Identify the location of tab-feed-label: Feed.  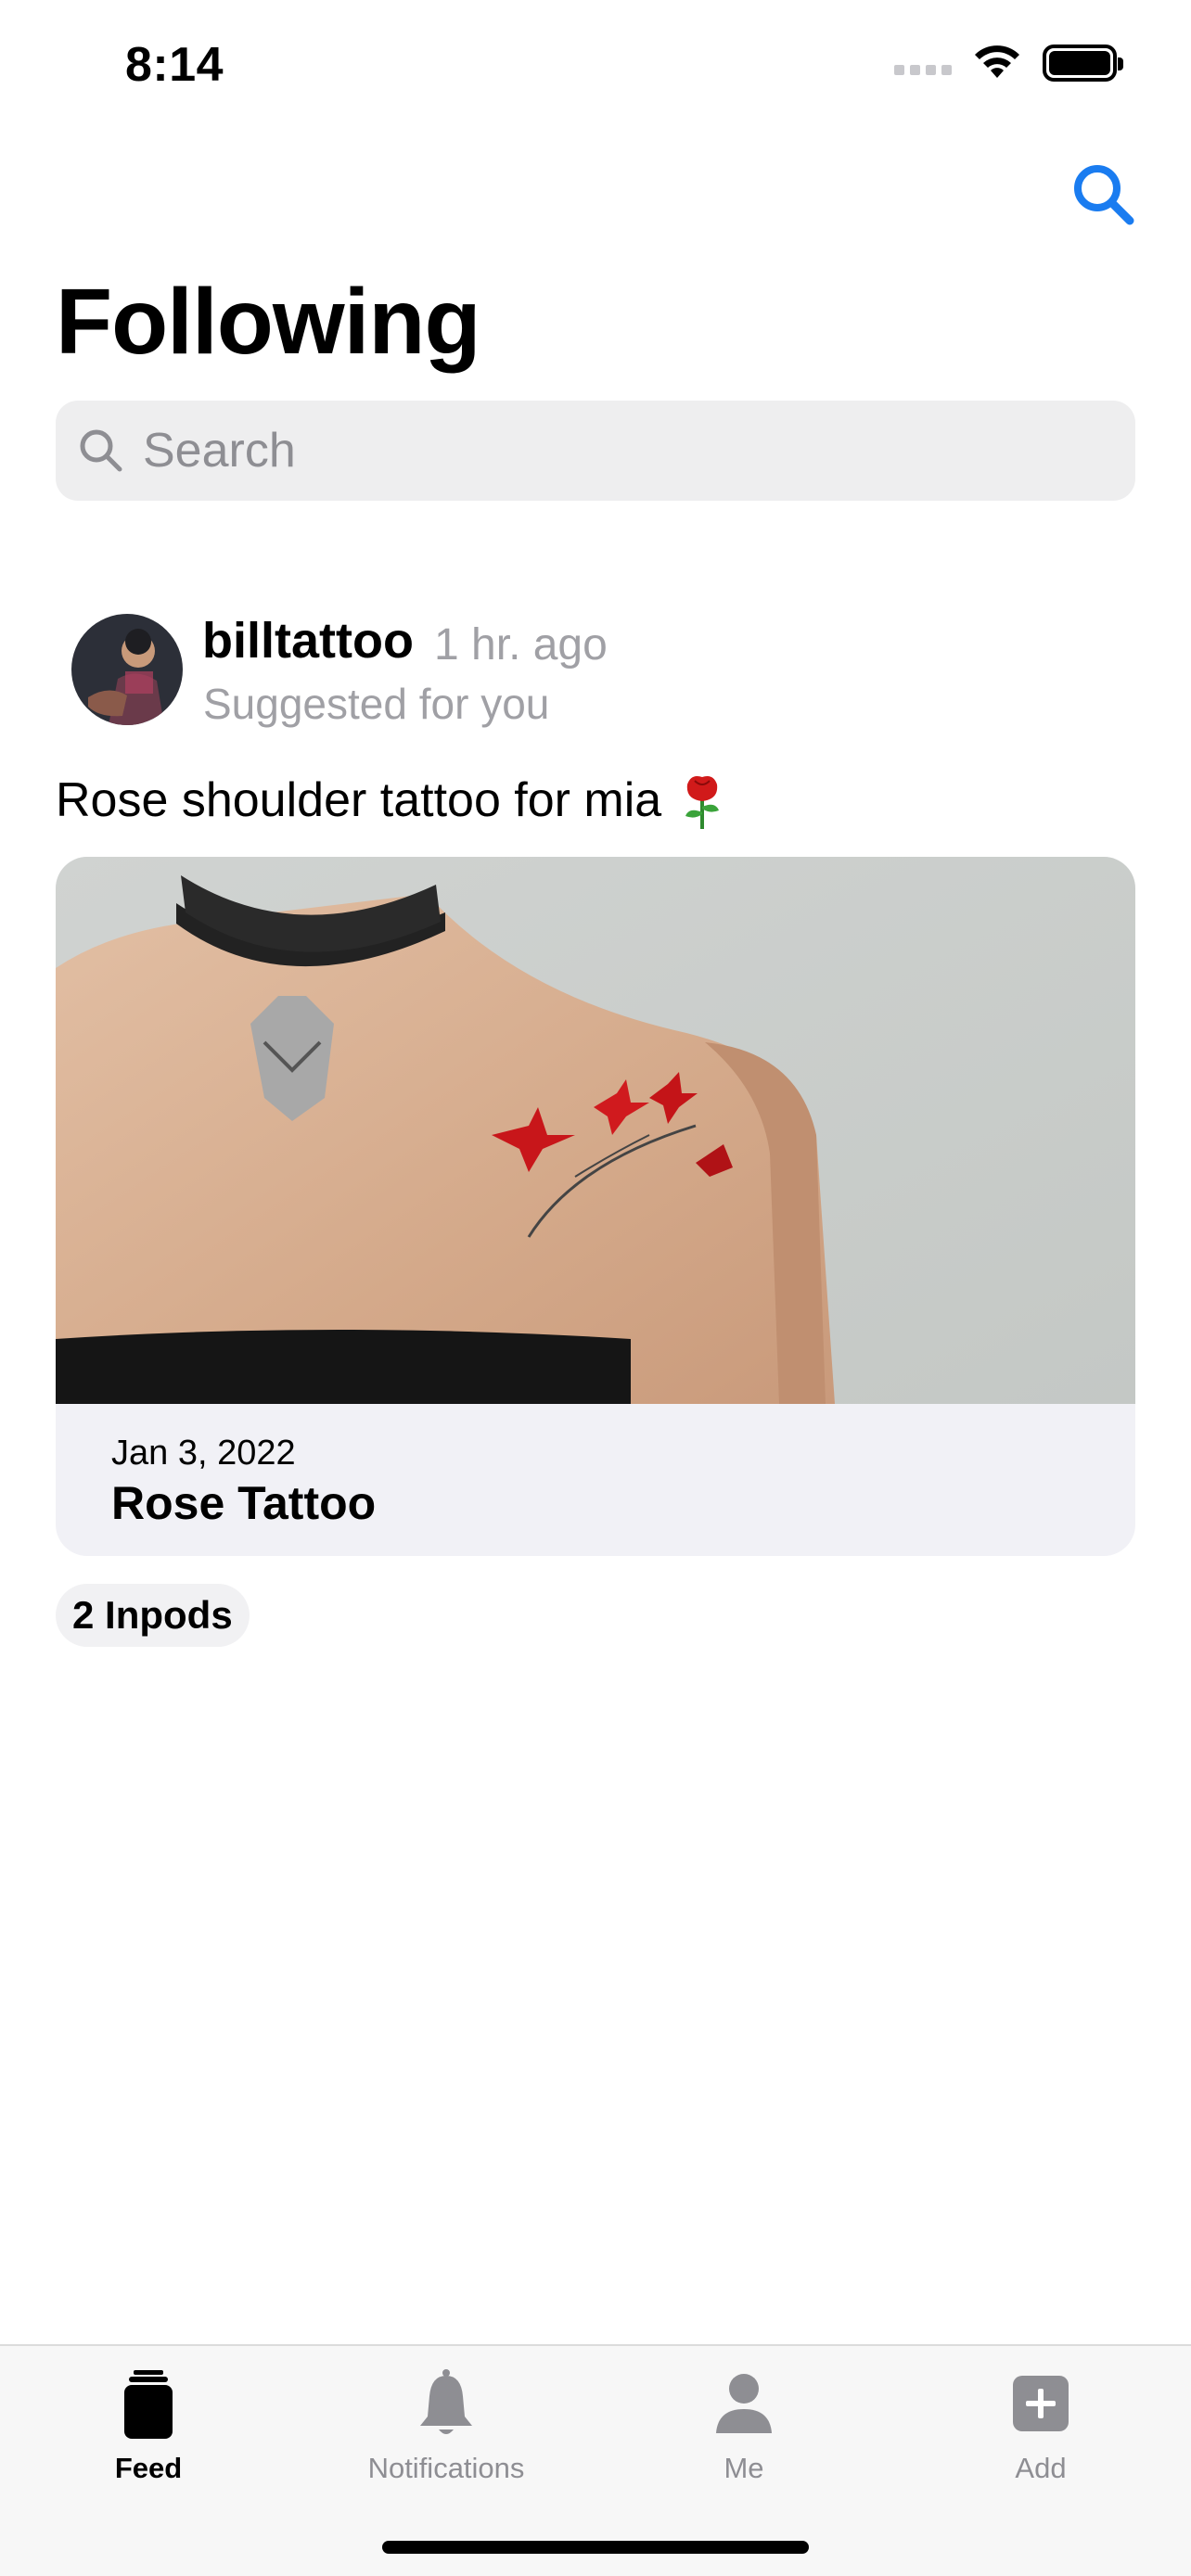
(148, 2468).